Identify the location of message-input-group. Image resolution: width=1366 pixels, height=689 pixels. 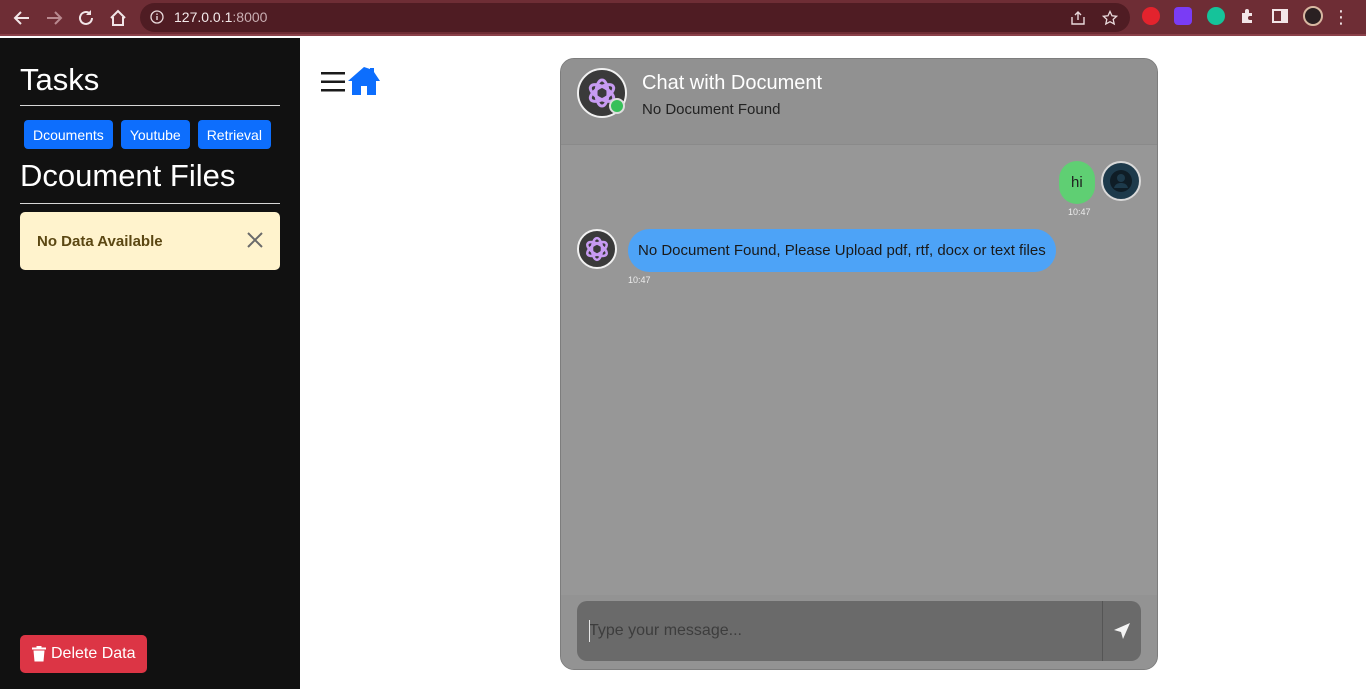
(859, 631).